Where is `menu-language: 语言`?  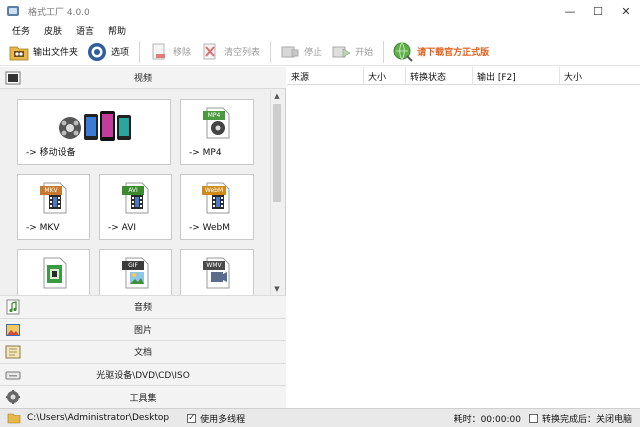
menu-language: 语言 is located at coordinates (85, 30).